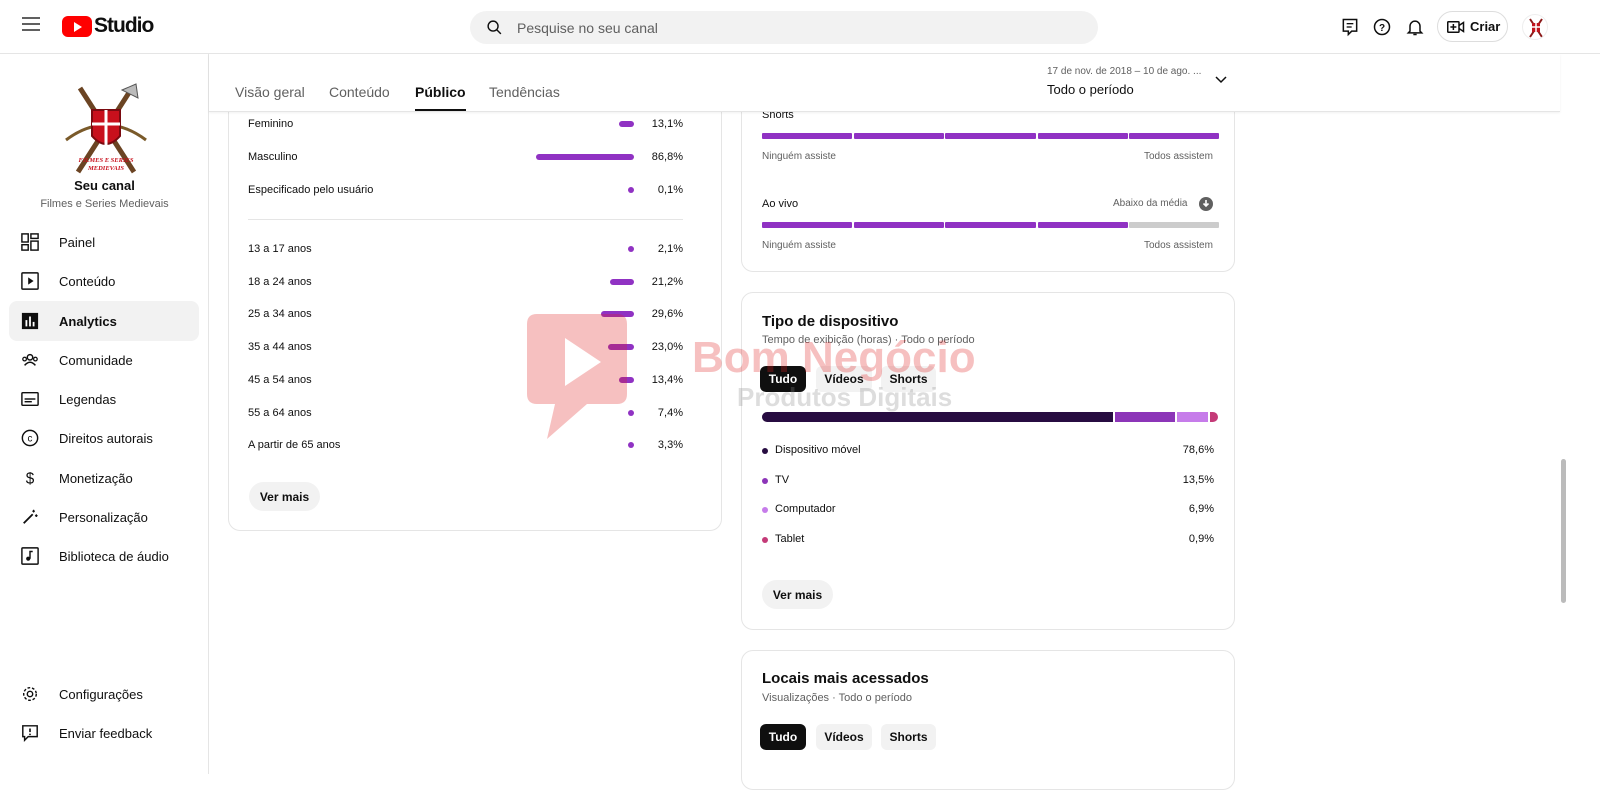  Describe the element at coordinates (1206, 204) in the screenshot. I see `below-average-icon` at that location.